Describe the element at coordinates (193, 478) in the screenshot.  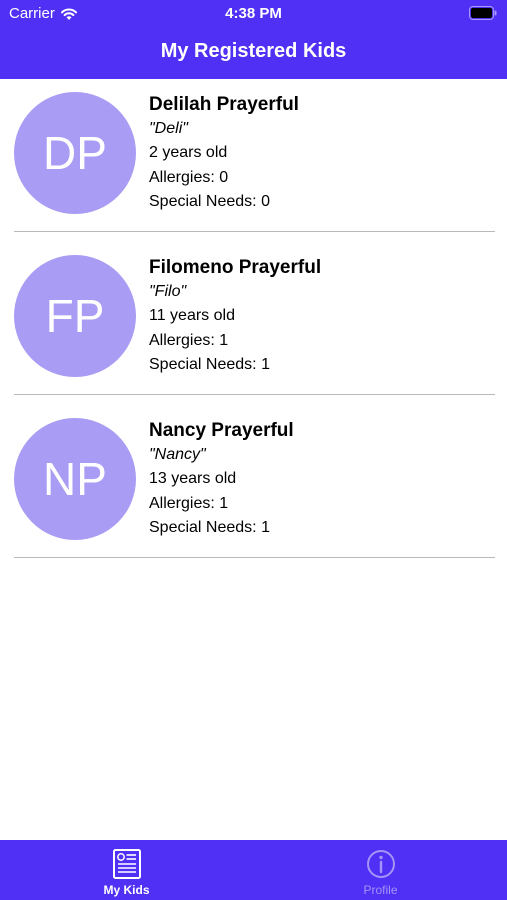
I see `kid-age: 13 years old` at that location.